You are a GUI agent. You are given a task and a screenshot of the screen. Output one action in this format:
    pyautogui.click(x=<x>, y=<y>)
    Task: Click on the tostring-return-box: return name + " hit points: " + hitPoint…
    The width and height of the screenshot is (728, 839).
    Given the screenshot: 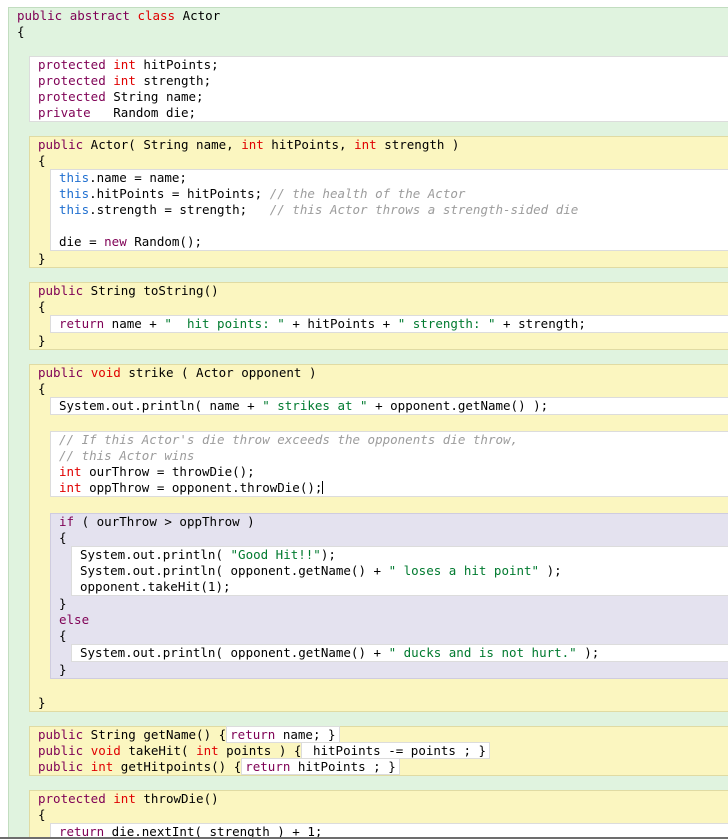 What is the action you would take?
    pyautogui.click(x=389, y=324)
    